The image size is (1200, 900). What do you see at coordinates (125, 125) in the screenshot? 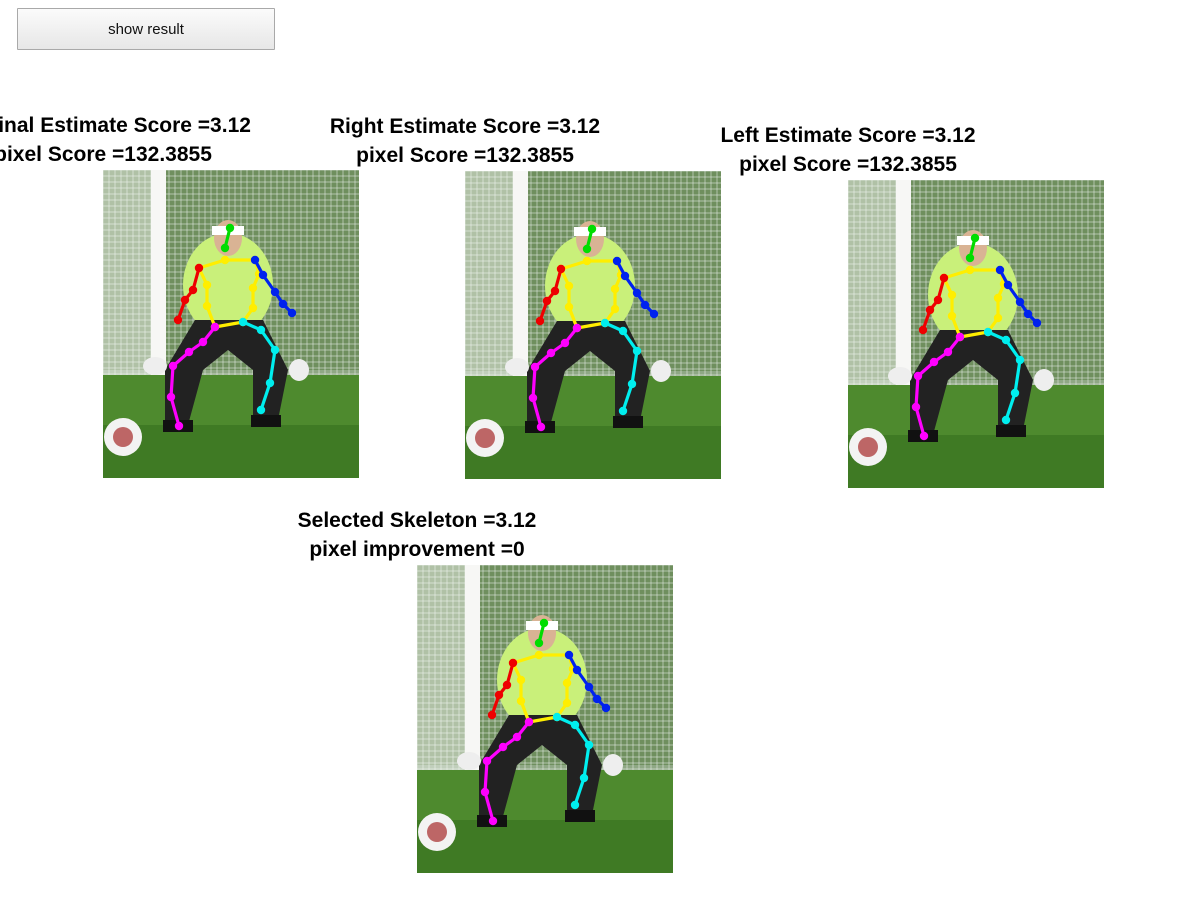
I see `score-line: Original Estimate Score =3.12` at bounding box center [125, 125].